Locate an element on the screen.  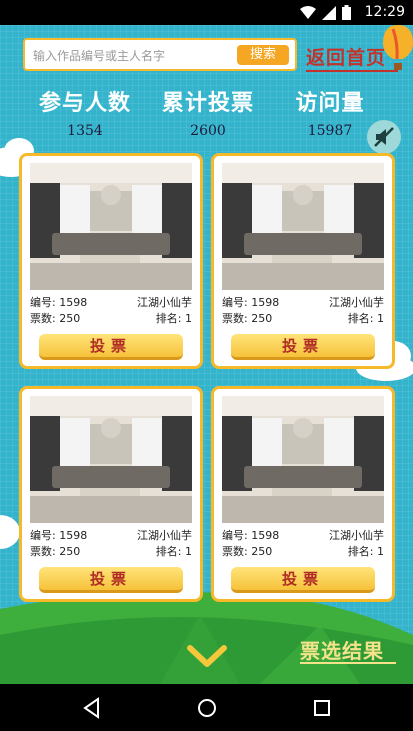
status-icons is located at coordinates (325, 12).